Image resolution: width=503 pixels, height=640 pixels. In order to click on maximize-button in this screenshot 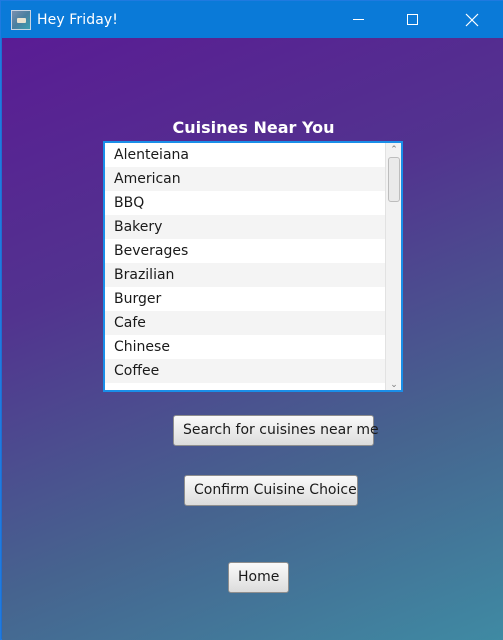, I will do `click(412, 19)`.